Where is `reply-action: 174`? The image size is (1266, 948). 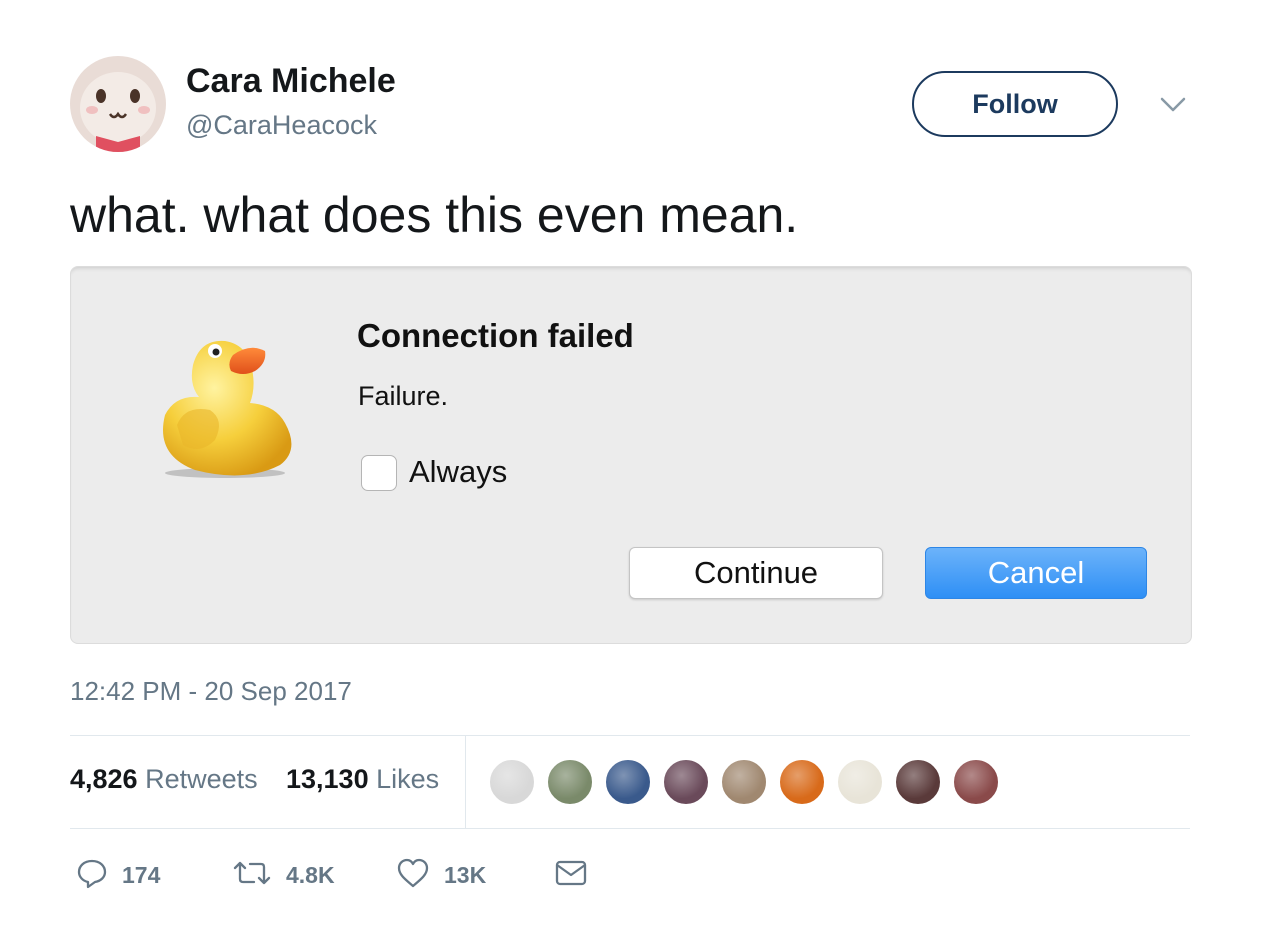
reply-action: 174 is located at coordinates (118, 875).